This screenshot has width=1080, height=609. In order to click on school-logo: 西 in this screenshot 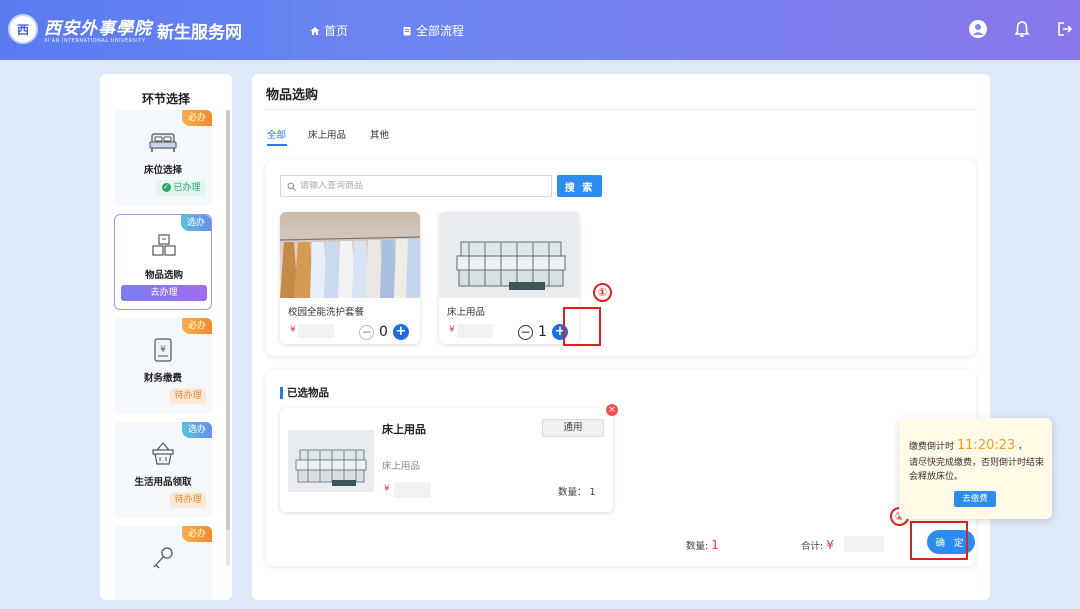, I will do `click(23, 29)`.